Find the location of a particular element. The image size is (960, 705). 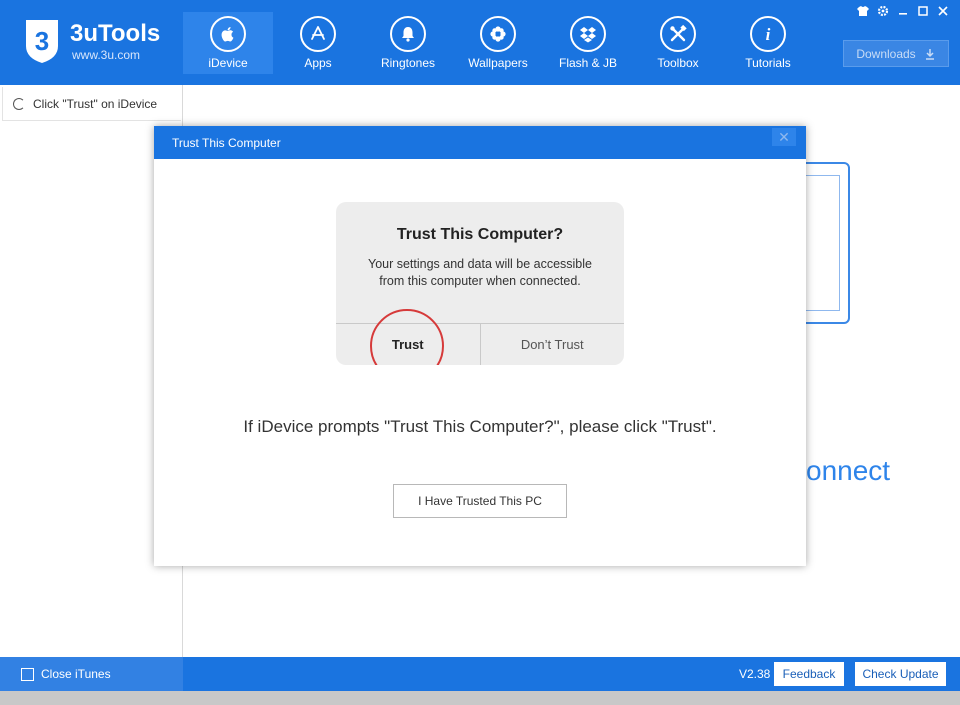

feedback-button: Feedback is located at coordinates (809, 674).